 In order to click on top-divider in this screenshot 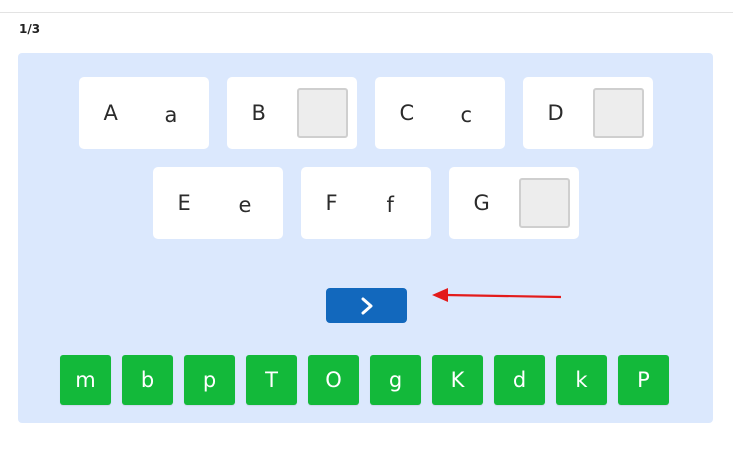, I will do `click(366, 12)`.